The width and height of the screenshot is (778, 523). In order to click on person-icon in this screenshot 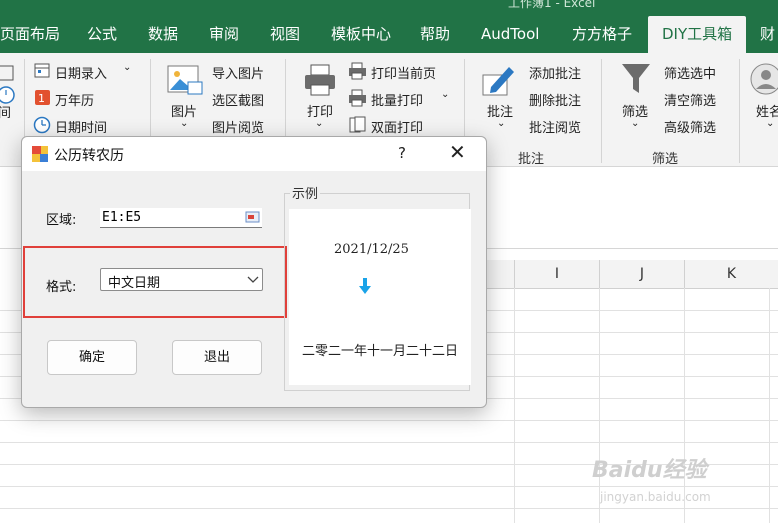, I will do `click(764, 79)`.